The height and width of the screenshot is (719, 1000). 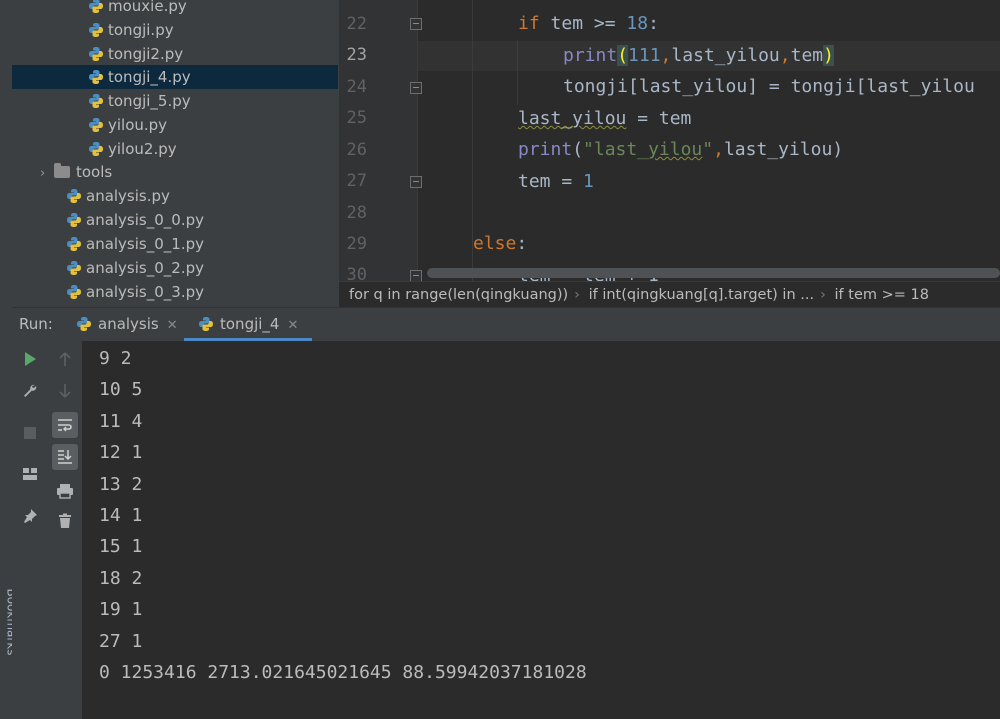 I want to click on print-icon, so click(x=65, y=491).